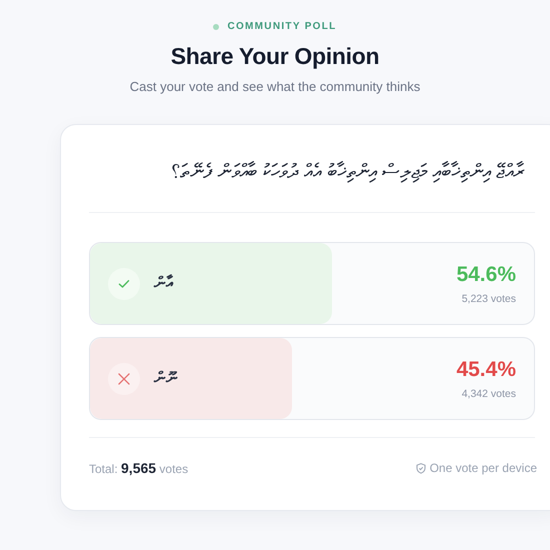 The image size is (550, 550). Describe the element at coordinates (163, 283) in the screenshot. I see `option-label: އާން` at that location.